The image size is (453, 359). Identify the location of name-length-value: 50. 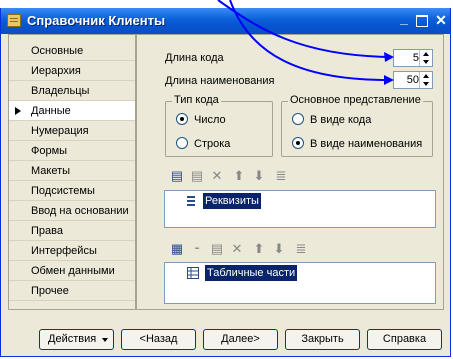
(412, 80).